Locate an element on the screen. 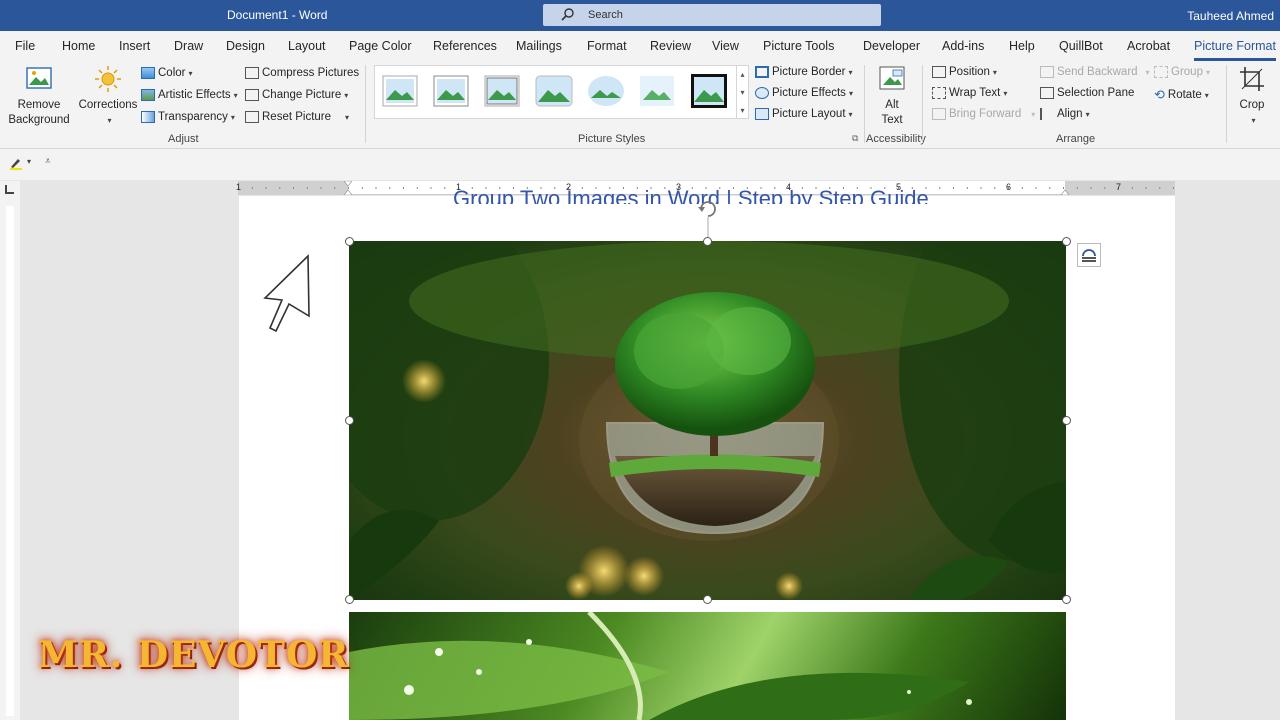 Image resolution: width=1280 pixels, height=720 pixels. crop-button: Crop ▾ is located at coordinates (1252, 96).